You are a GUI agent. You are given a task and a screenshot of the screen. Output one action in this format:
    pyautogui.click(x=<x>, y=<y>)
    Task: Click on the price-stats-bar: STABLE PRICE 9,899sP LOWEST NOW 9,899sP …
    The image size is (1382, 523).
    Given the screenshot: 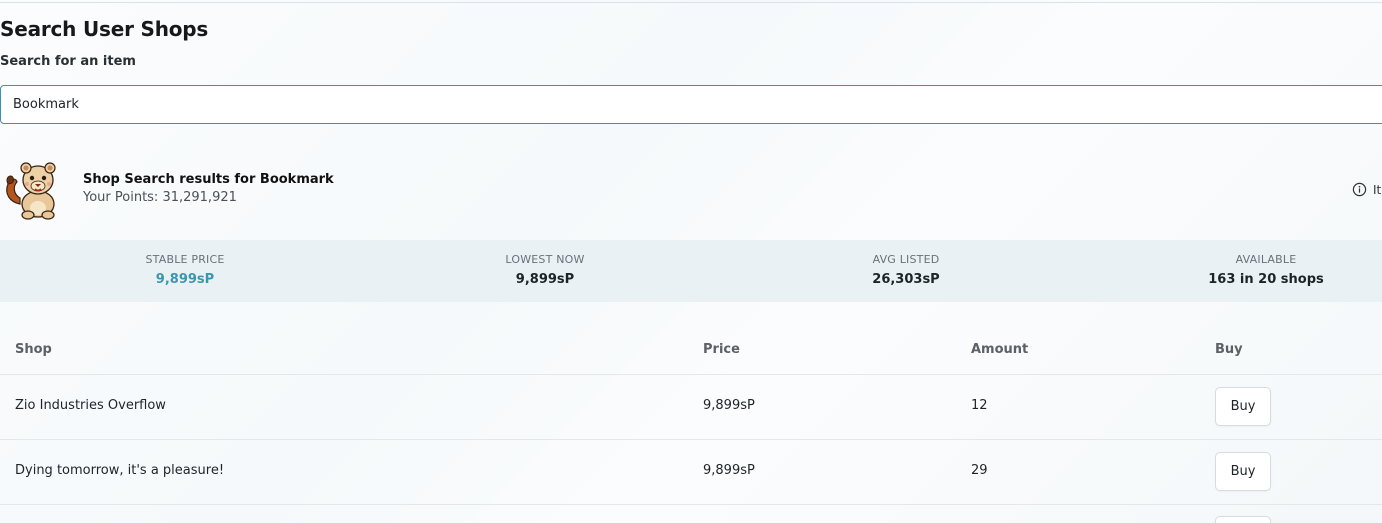 What is the action you would take?
    pyautogui.click(x=691, y=271)
    